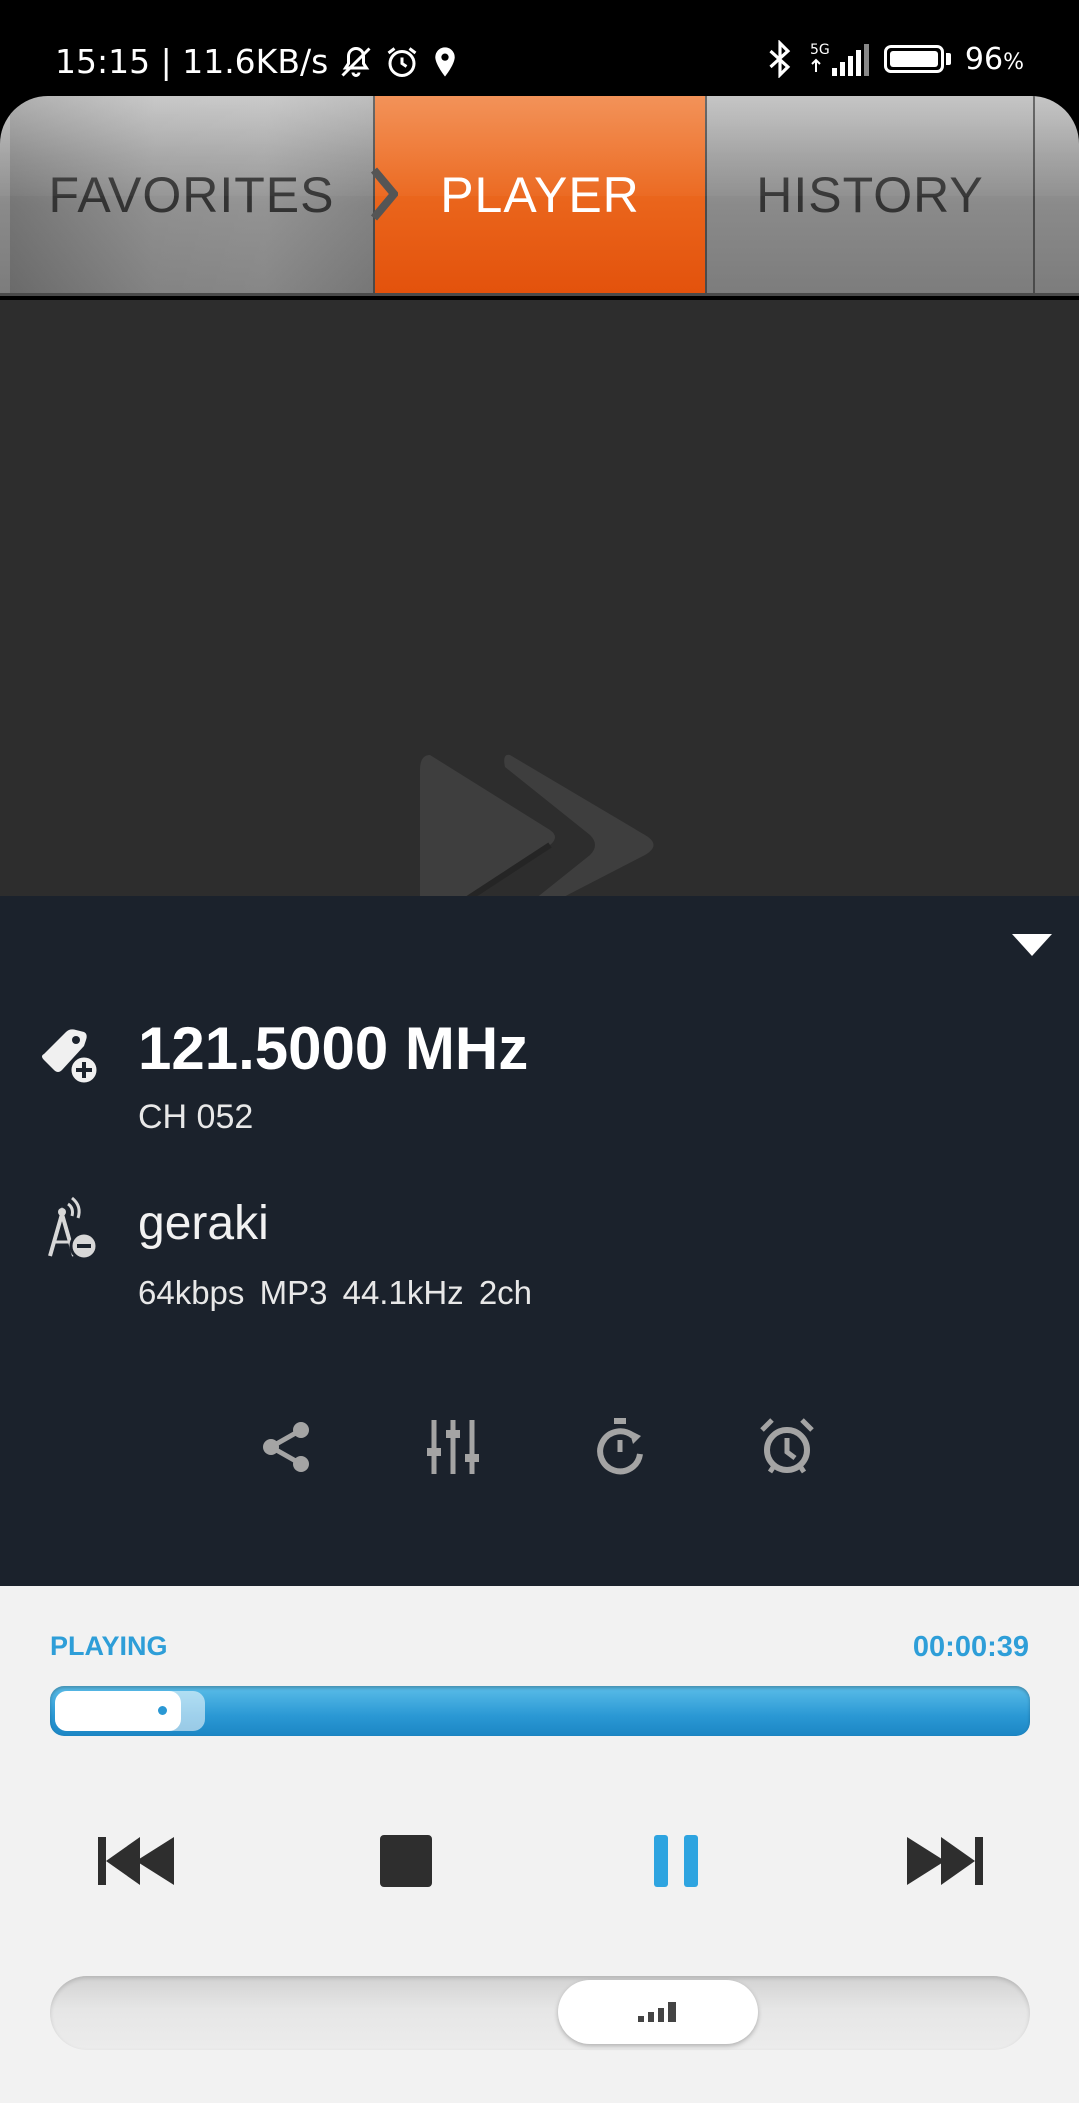 This screenshot has height=2103, width=1079. What do you see at coordinates (820, 50) in the screenshot?
I see `network-type: 5G` at bounding box center [820, 50].